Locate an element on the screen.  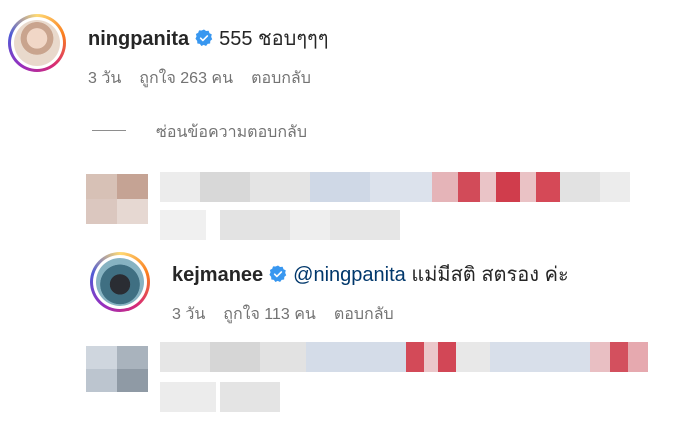
mention-link: @ningpanita is located at coordinates (349, 275).